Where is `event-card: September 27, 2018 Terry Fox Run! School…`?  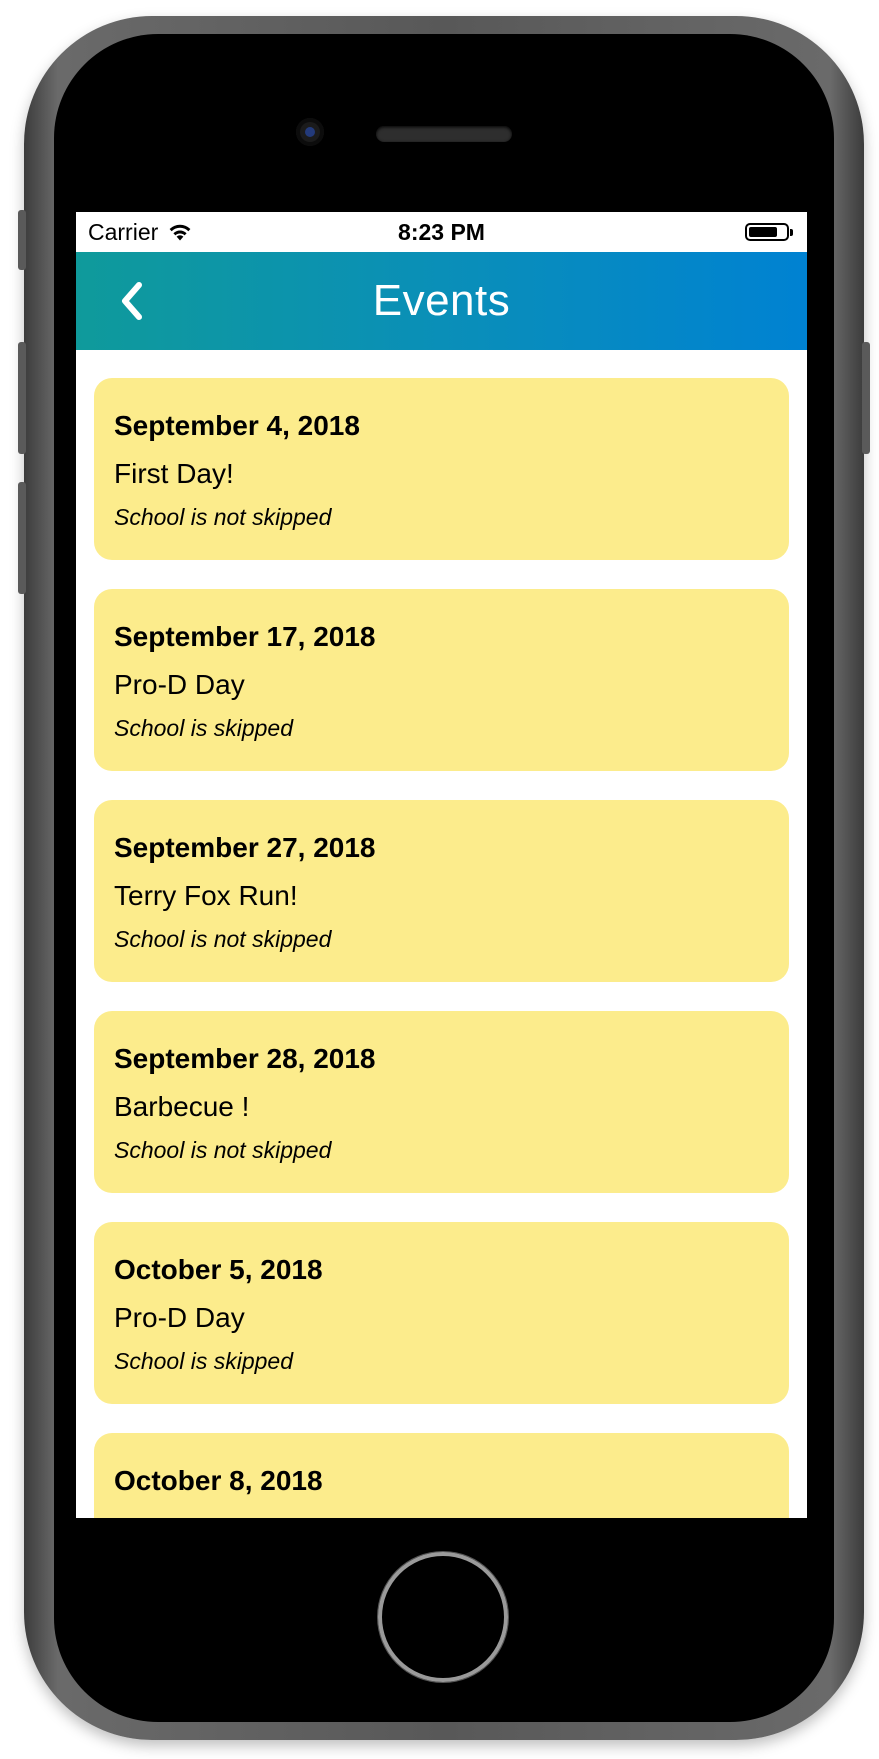
event-card: September 27, 2018 Terry Fox Run! School… is located at coordinates (441, 891).